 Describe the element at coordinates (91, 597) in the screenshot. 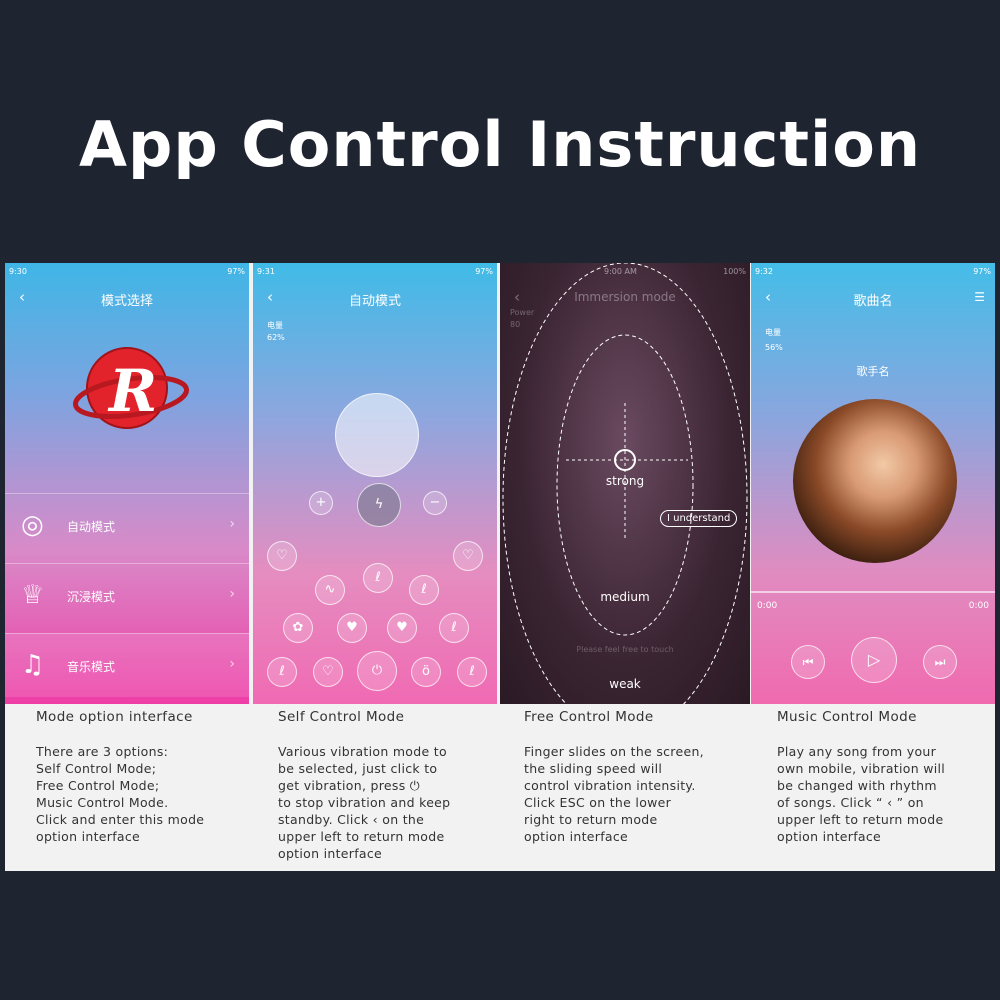

I see `menu-item-label: 沉浸模式` at that location.